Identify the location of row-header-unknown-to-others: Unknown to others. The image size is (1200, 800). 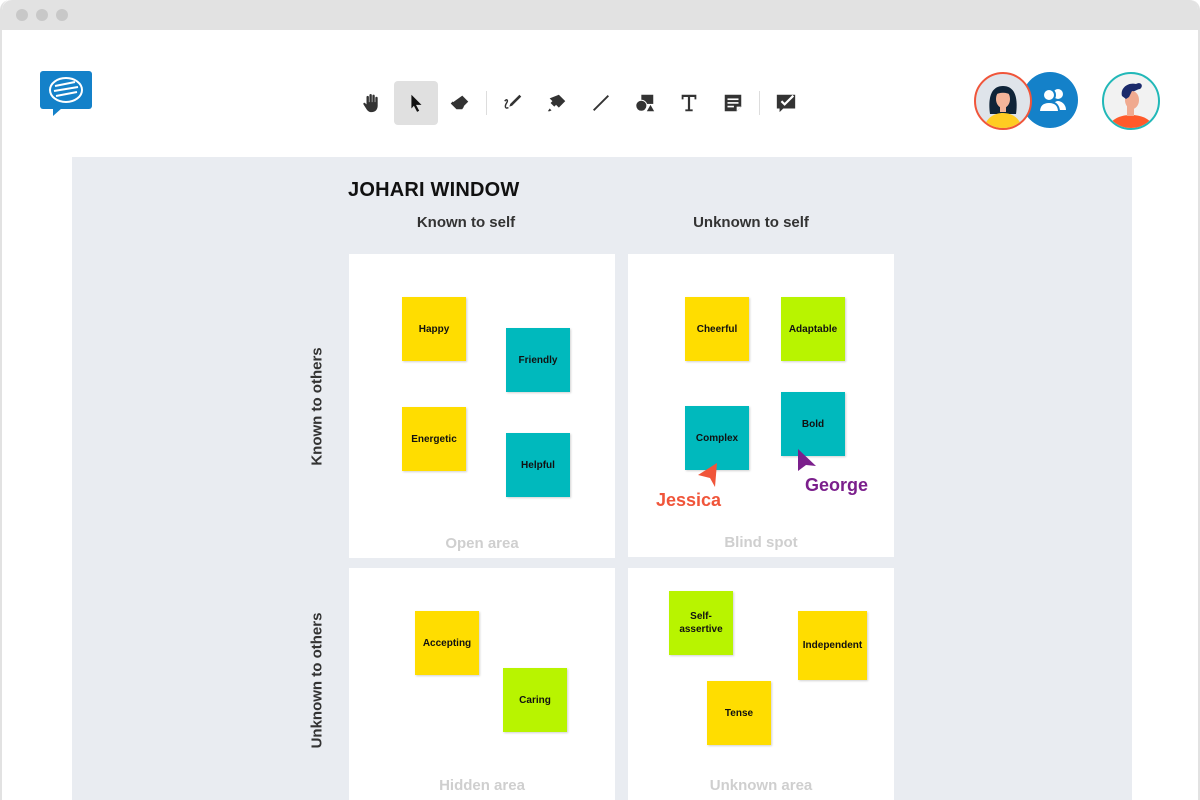
(317, 680).